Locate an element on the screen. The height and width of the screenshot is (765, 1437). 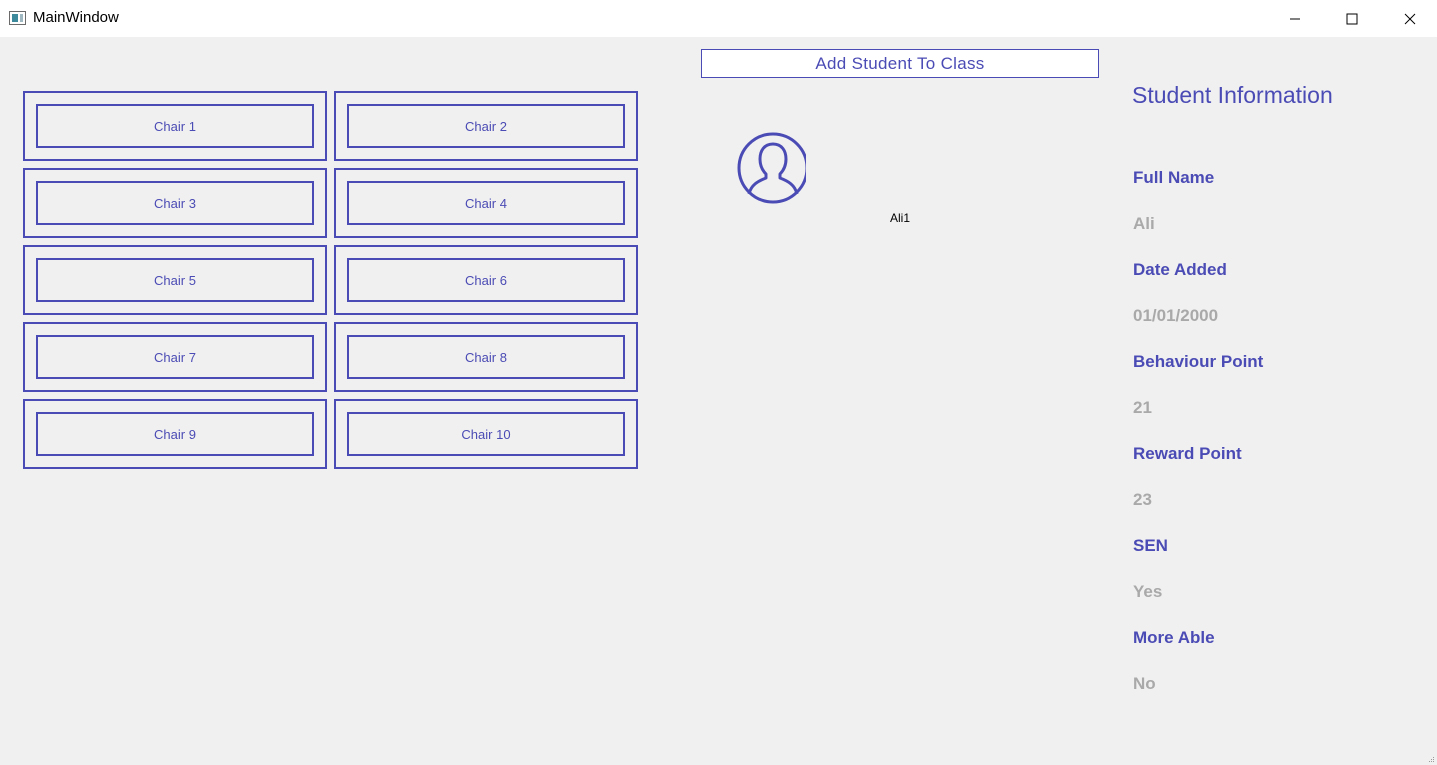
behaviour-point-label: Behaviour Point is located at coordinates (1198, 361).